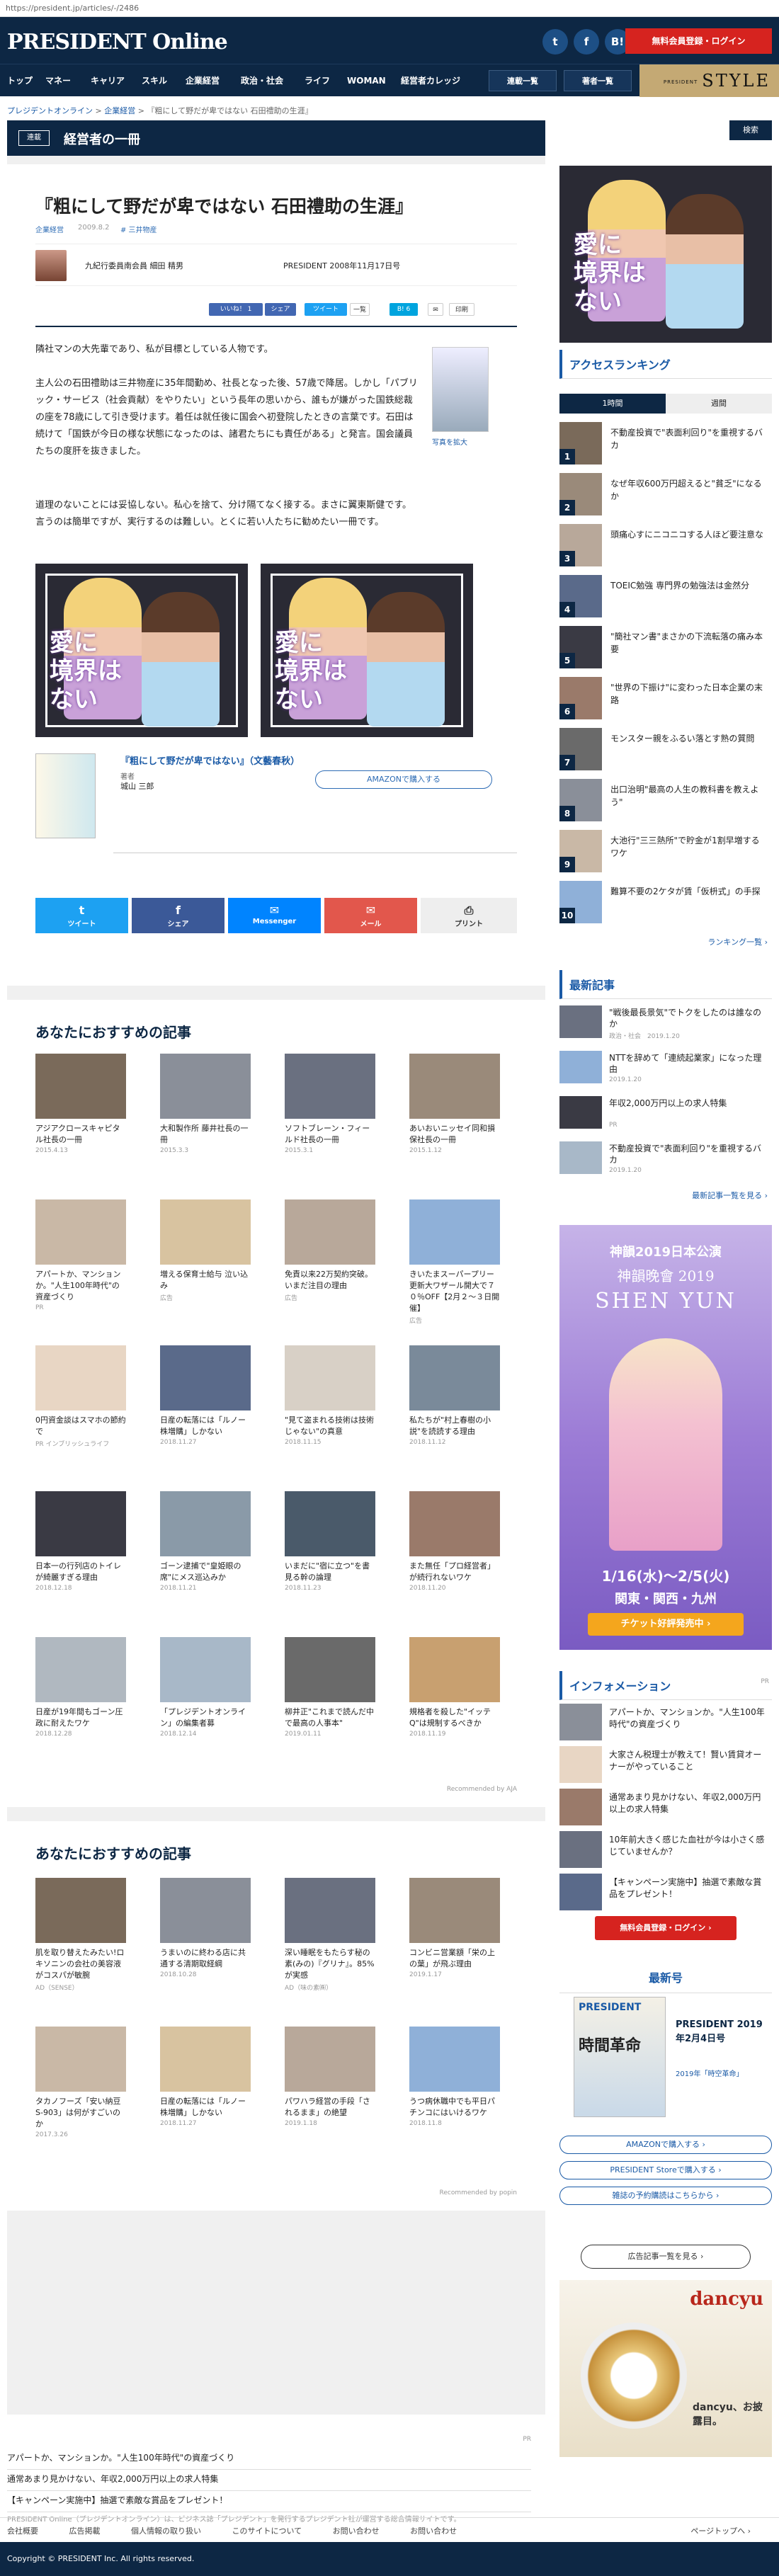  I want to click on card-title: 私たちが"村上春樹の小説"を読読する理由, so click(454, 1426).